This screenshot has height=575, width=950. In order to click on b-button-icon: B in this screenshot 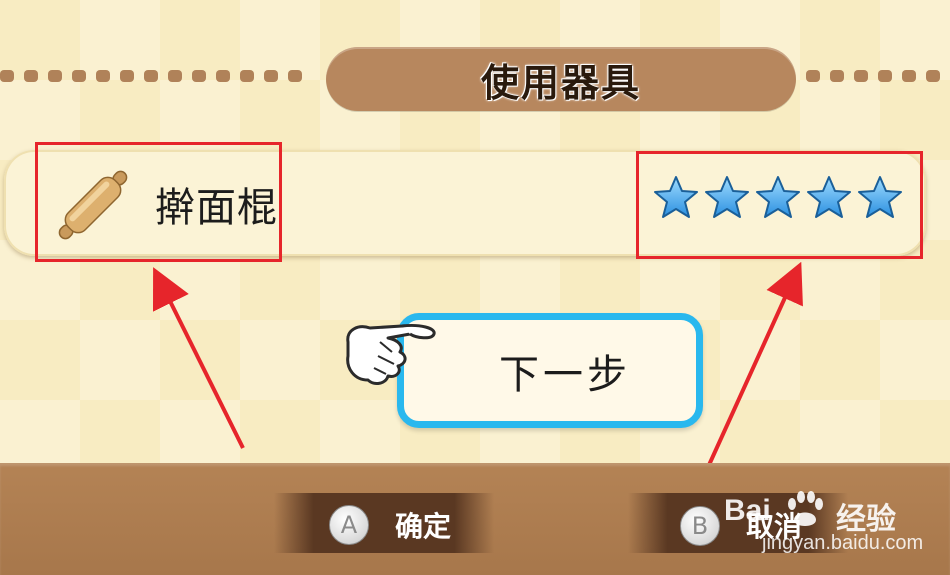, I will do `click(700, 526)`.